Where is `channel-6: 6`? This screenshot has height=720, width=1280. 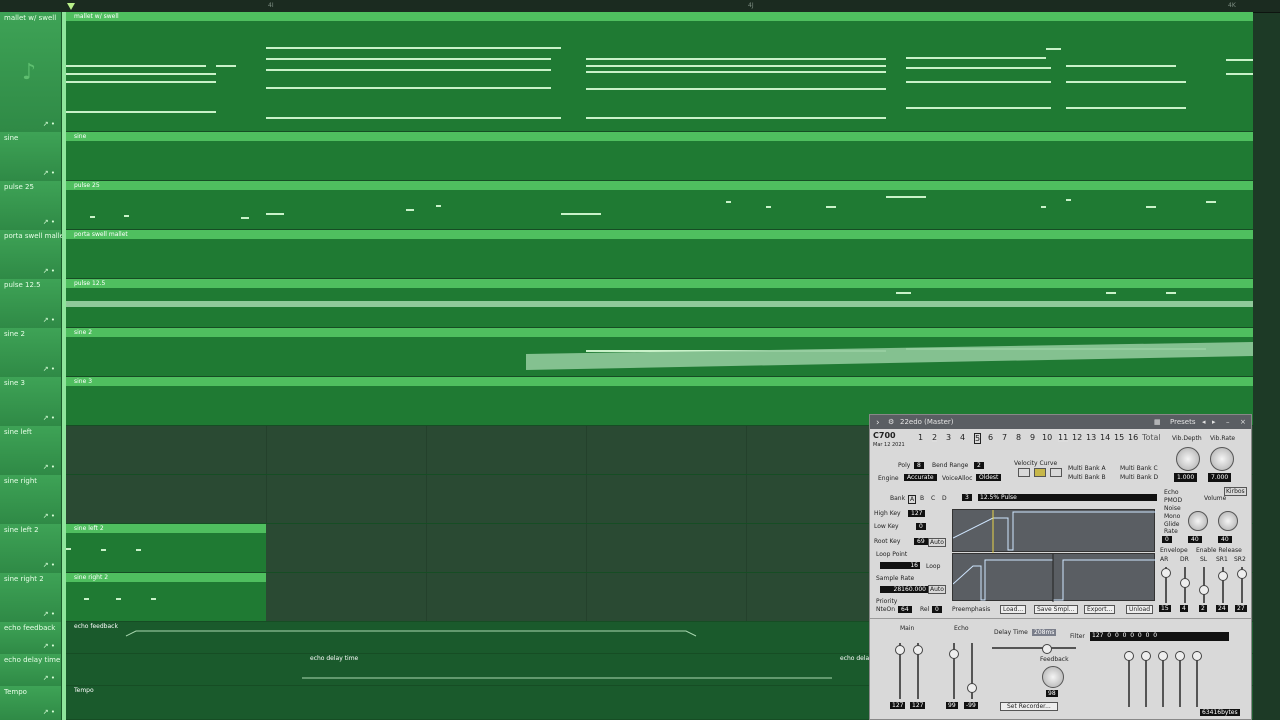
channel-6: 6 is located at coordinates (990, 437).